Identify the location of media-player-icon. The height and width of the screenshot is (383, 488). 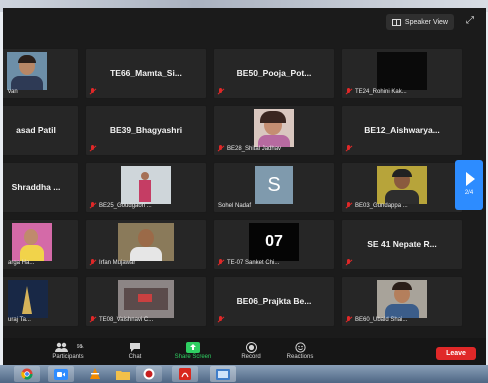
(149, 374).